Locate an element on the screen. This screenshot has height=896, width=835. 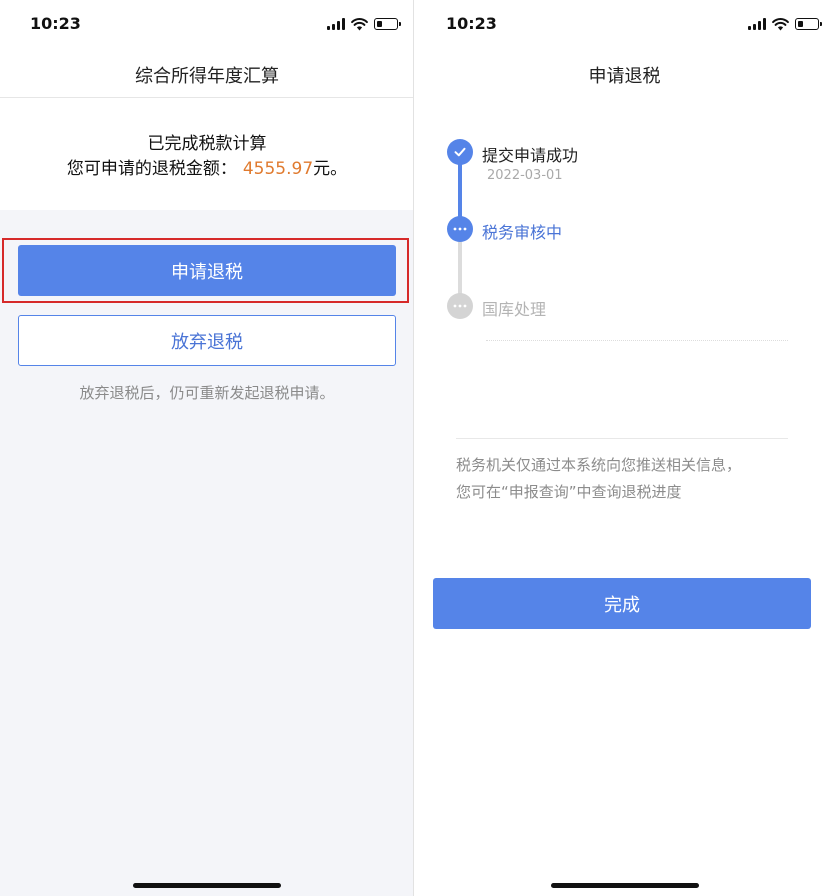
nav-bar: 申请退税 is located at coordinates (624, 74).